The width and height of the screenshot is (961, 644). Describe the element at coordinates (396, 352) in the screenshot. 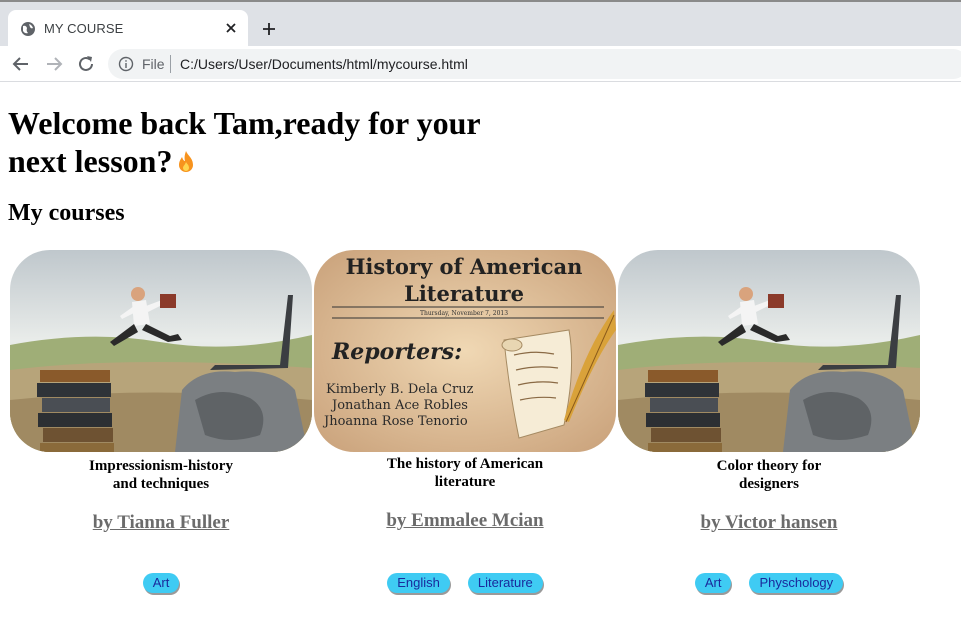

I see `image-reporters-label: Reporters:` at that location.